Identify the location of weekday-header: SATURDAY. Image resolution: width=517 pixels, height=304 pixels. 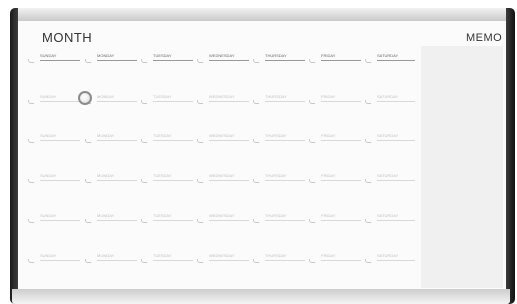
(388, 55).